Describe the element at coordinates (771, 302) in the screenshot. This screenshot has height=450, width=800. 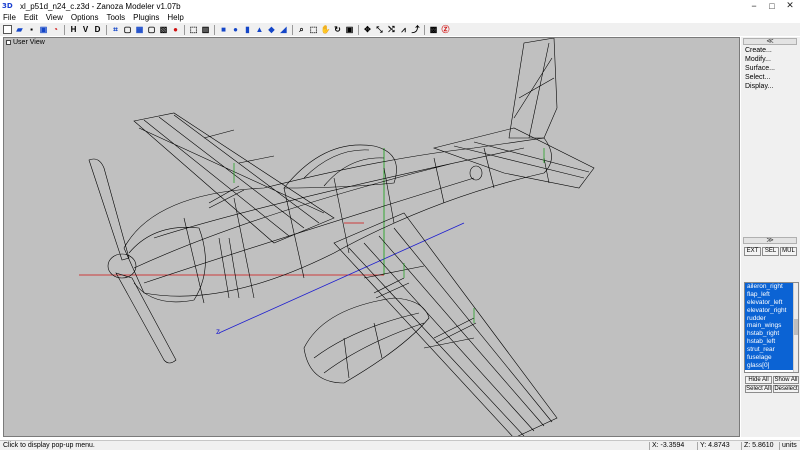
I see `list-item: elevator_left` at that location.